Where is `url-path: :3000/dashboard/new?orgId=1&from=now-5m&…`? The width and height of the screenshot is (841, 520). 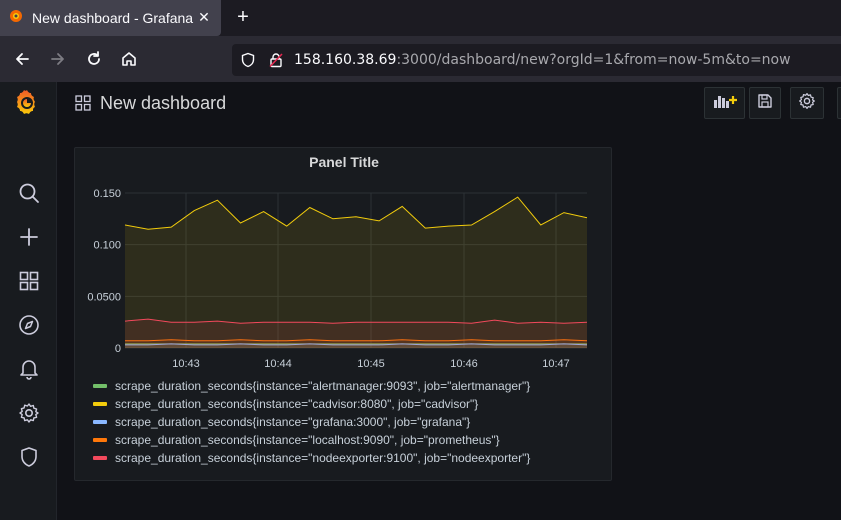 url-path: :3000/dashboard/new?orgId=1&from=now-5m&… is located at coordinates (593, 60).